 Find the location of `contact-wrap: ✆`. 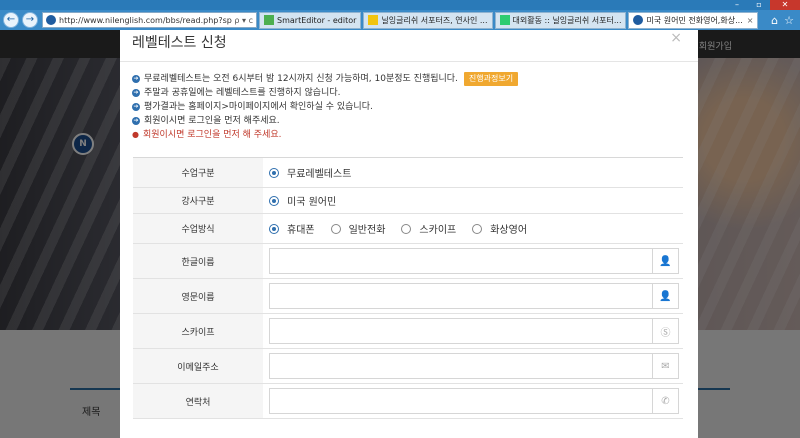

contact-wrap: ✆ is located at coordinates (474, 401).